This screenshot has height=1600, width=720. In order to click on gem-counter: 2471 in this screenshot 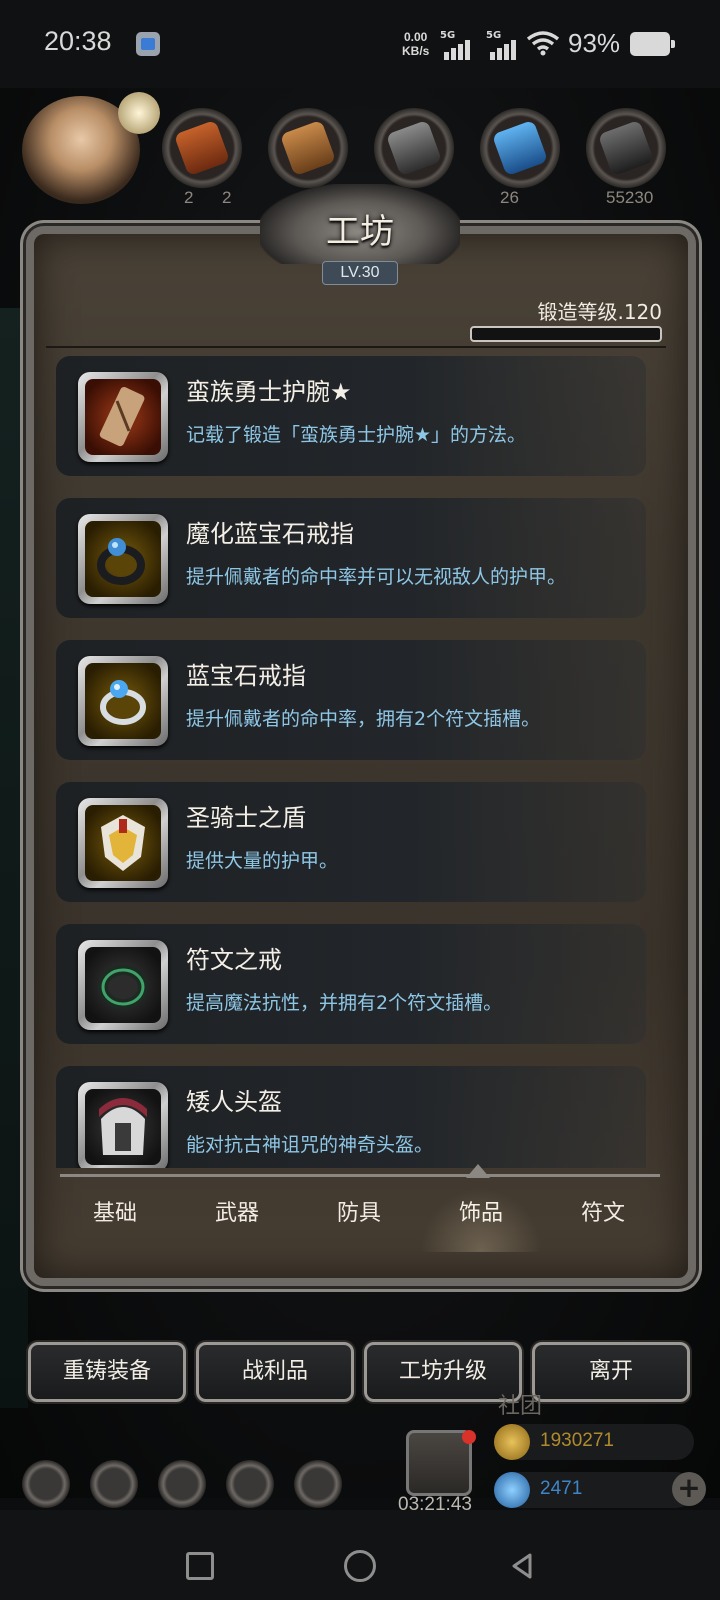, I will do `click(594, 1490)`.